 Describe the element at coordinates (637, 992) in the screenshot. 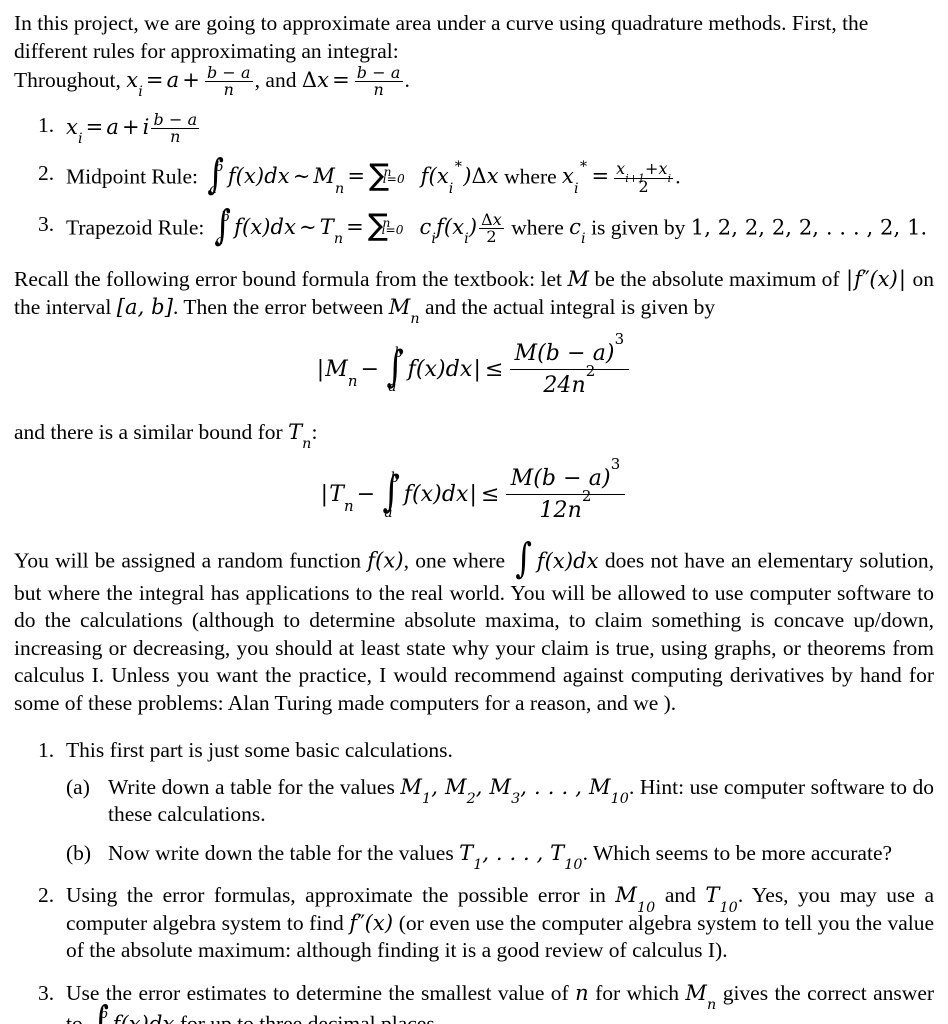

I see `task-3-seg2: for which` at that location.